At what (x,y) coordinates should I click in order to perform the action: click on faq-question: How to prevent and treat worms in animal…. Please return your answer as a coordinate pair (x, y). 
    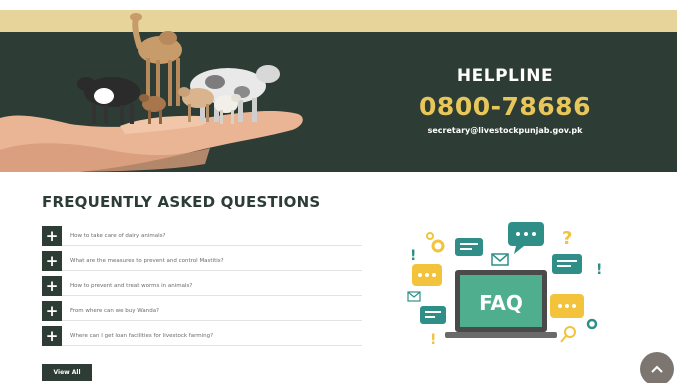
    Looking at the image, I should click on (131, 285).